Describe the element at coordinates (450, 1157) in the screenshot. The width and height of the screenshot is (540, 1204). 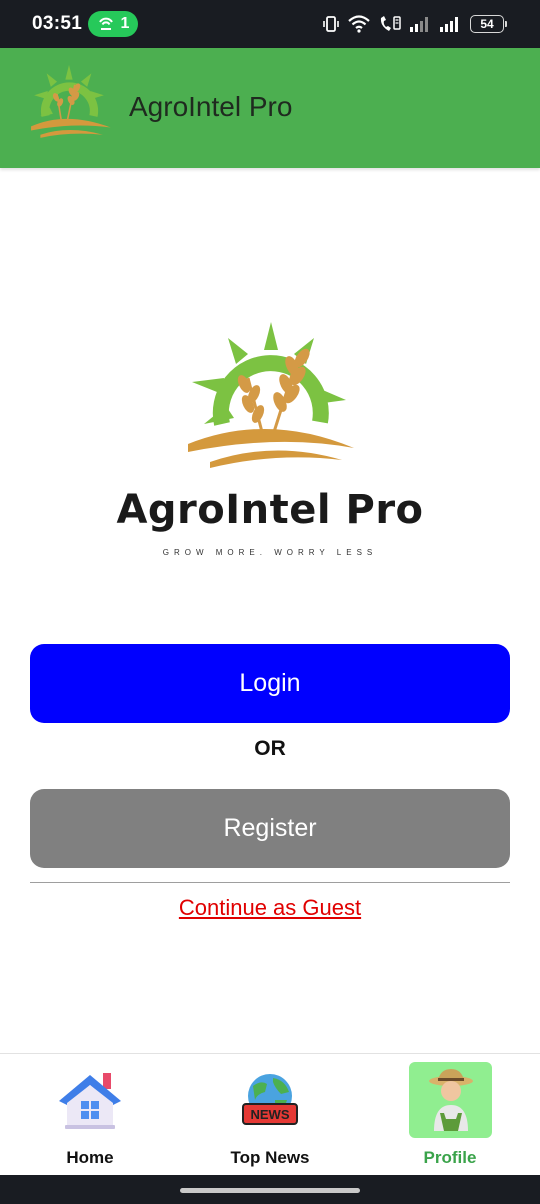
I see `nav-label-profile: Profile` at that location.